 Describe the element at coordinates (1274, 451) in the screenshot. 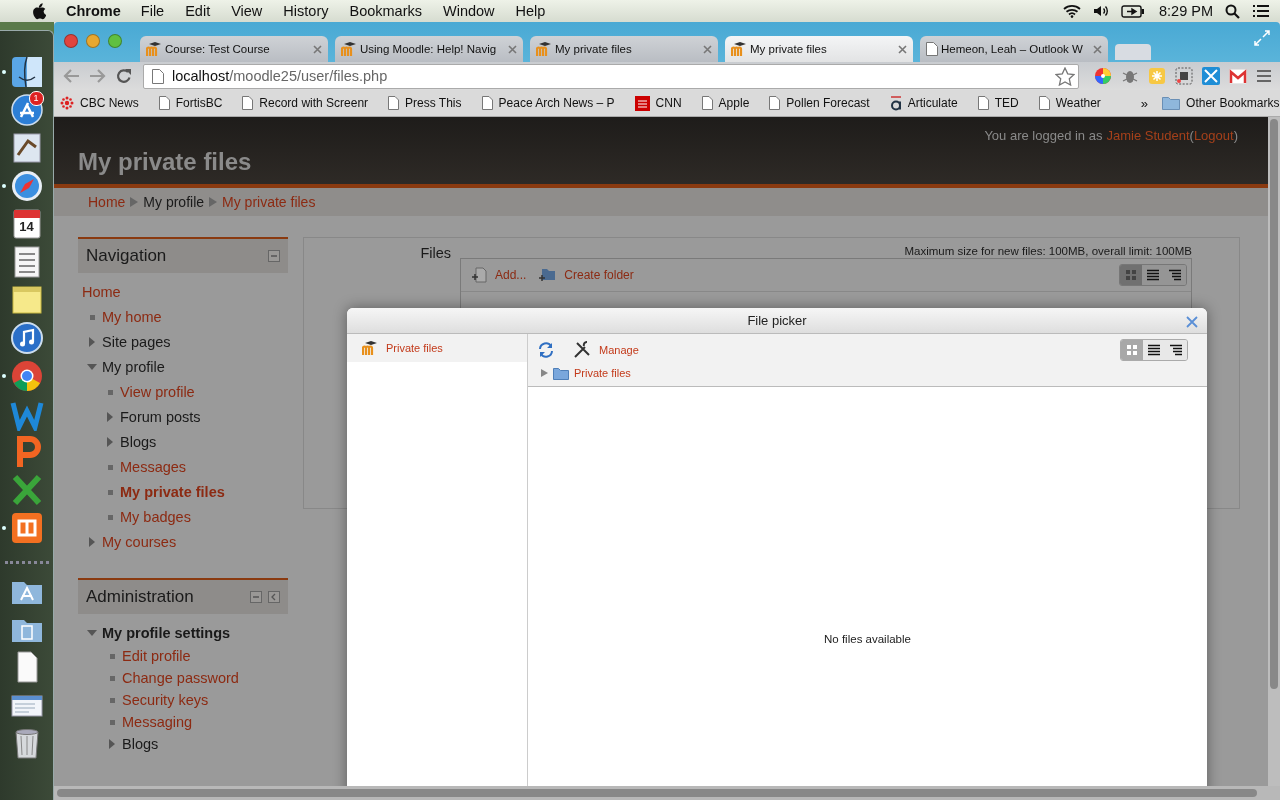

I see `scrollbar` at that location.